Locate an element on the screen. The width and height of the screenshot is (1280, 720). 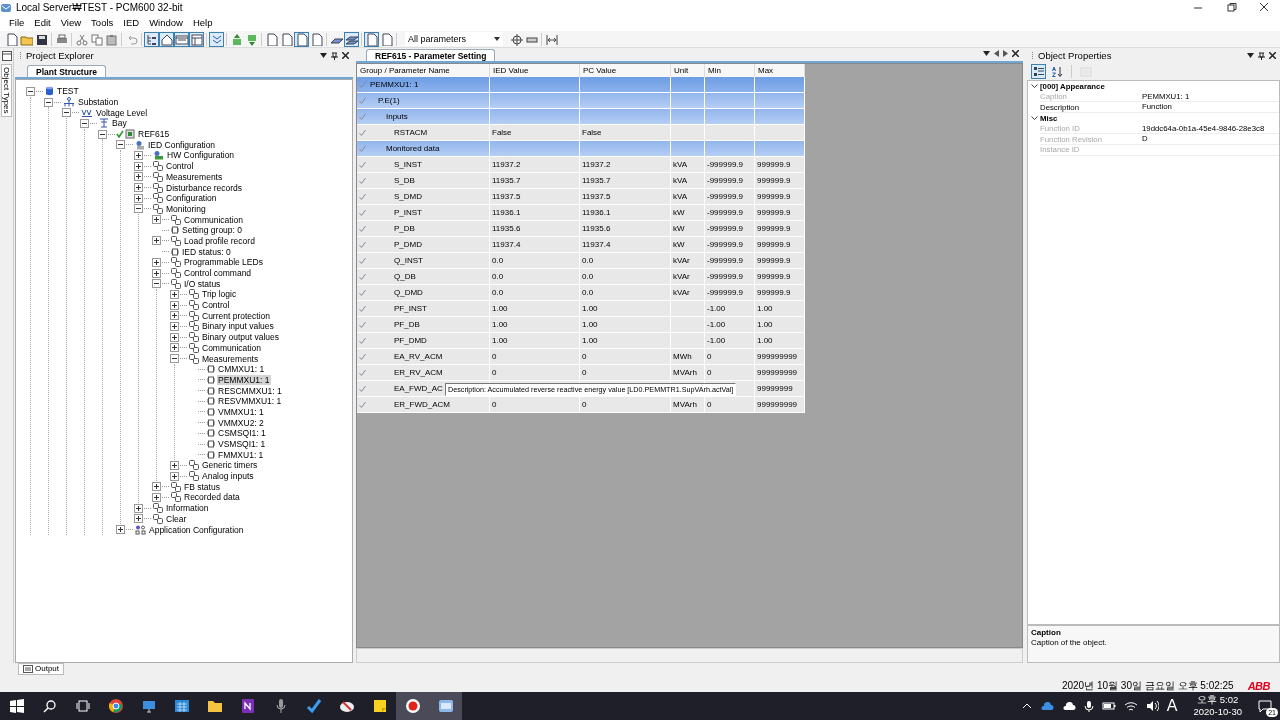
tree-item: Trip logic is located at coordinates (219, 294).